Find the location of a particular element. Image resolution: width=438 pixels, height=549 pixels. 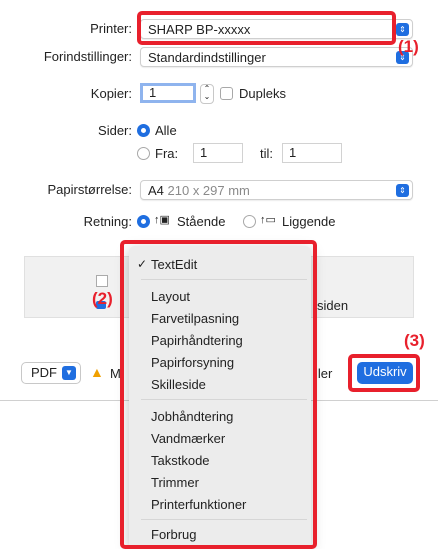

pdf-button: PDF ▼ is located at coordinates (51, 373).